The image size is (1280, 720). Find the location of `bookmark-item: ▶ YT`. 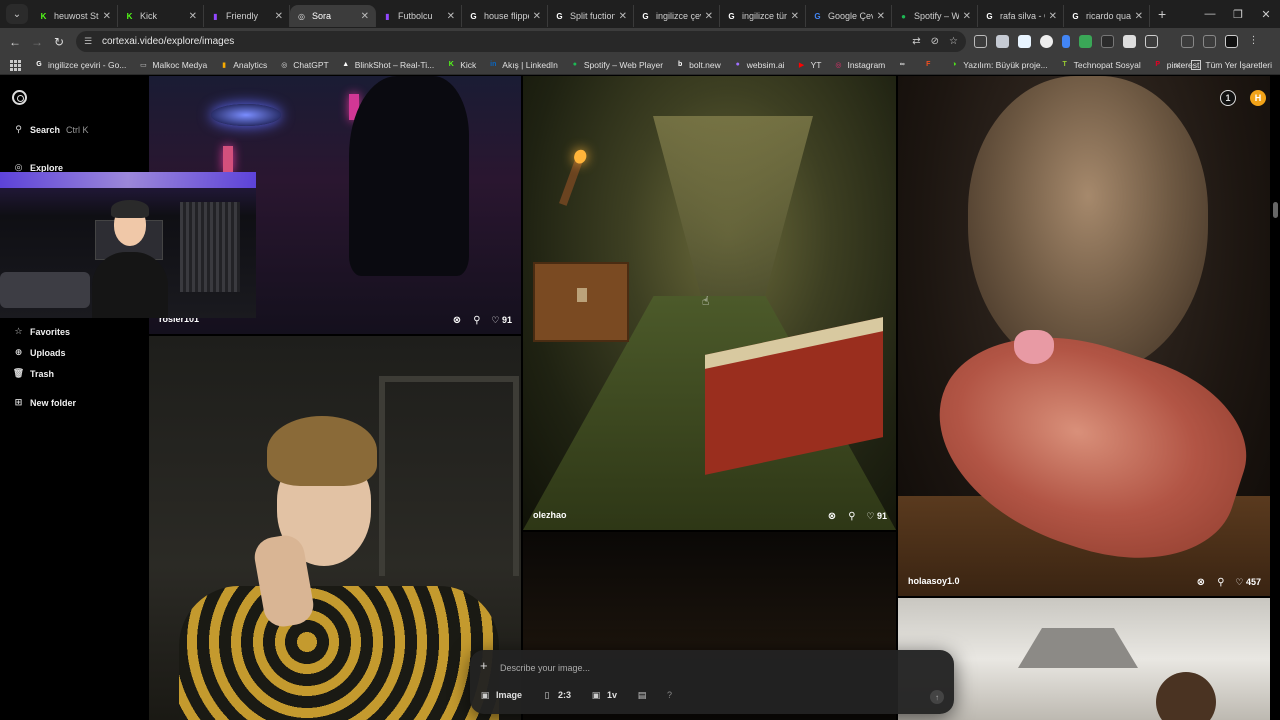

bookmark-item: ▶ YT is located at coordinates (809, 65).